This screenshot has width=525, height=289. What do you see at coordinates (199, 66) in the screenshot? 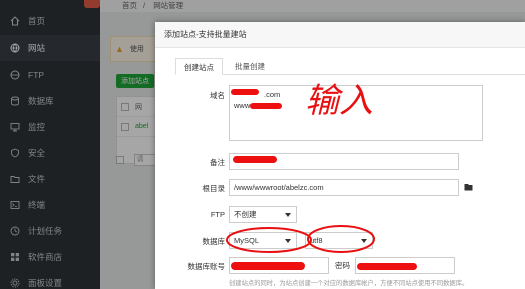
I see `tab-create-site: 创建站点` at bounding box center [199, 66].